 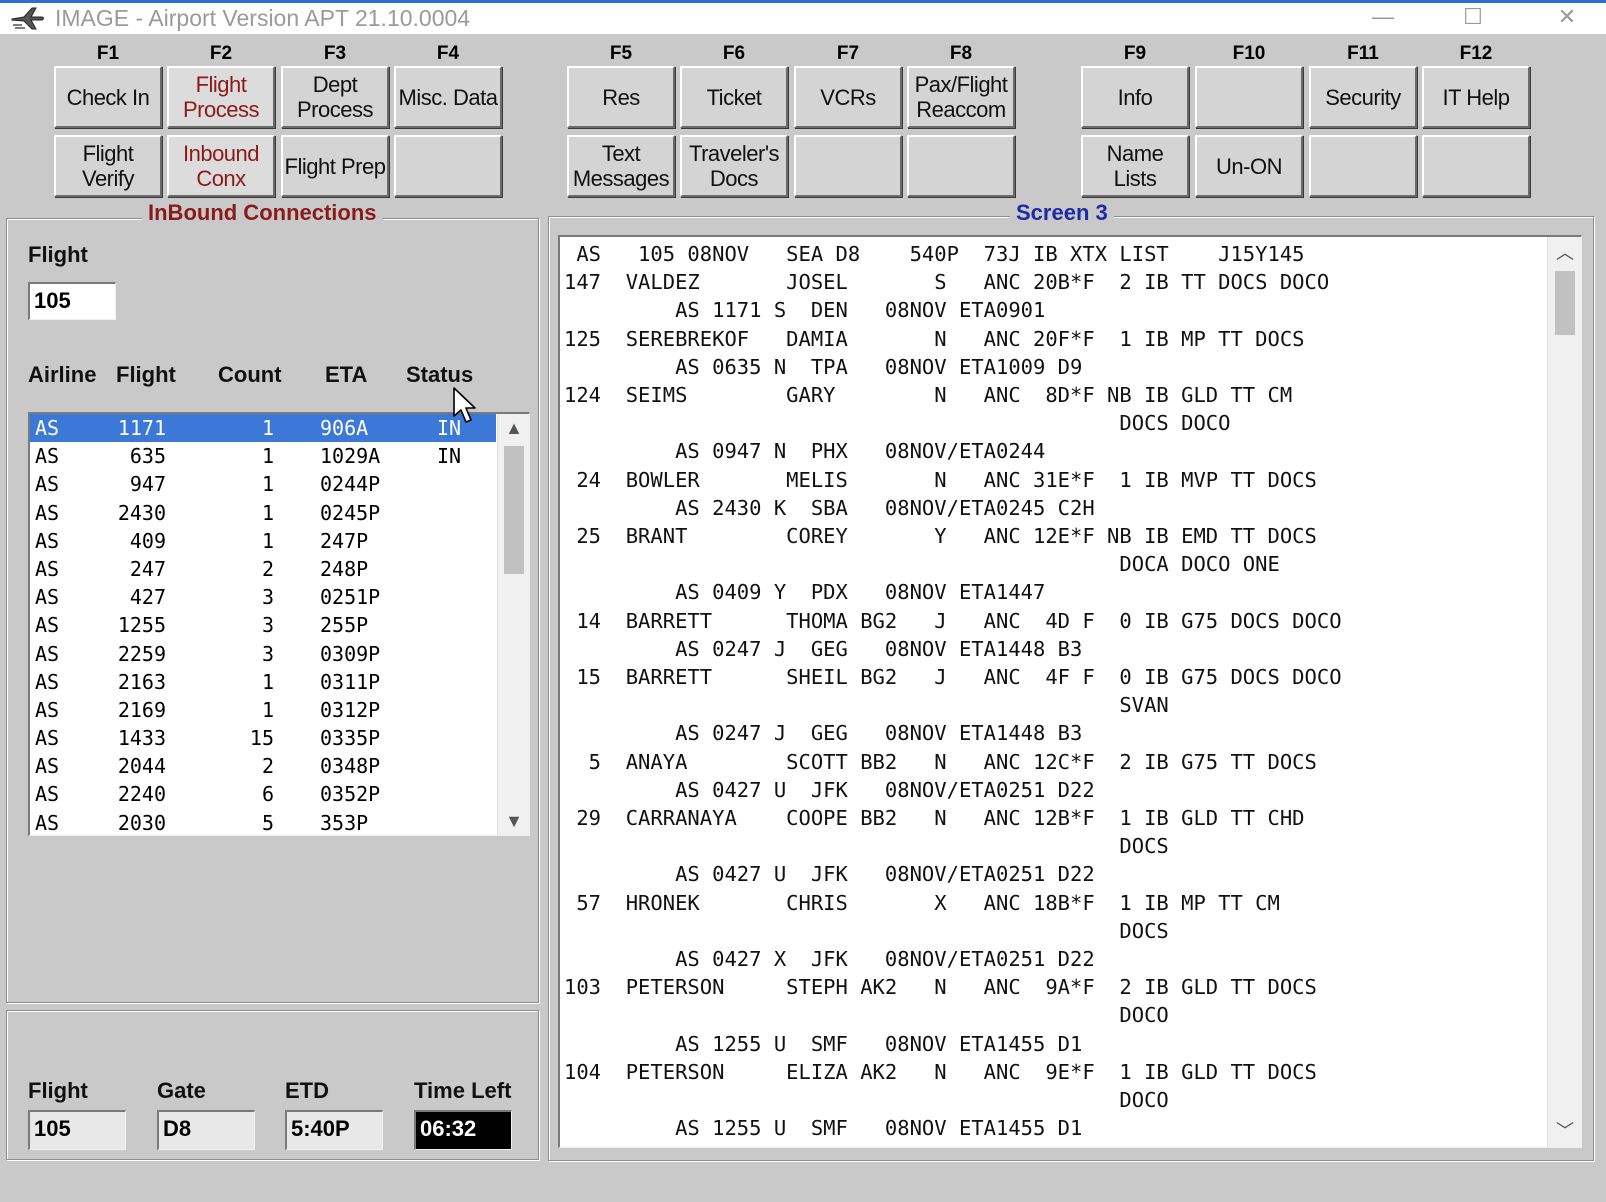 What do you see at coordinates (267, 568) in the screenshot?
I see `row-count: 2` at bounding box center [267, 568].